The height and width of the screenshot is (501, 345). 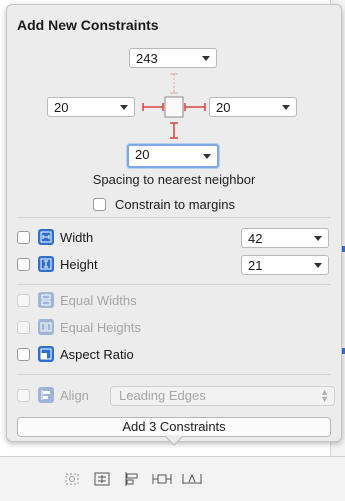 What do you see at coordinates (91, 107) in the screenshot?
I see `left-spacing-field: 20` at bounding box center [91, 107].